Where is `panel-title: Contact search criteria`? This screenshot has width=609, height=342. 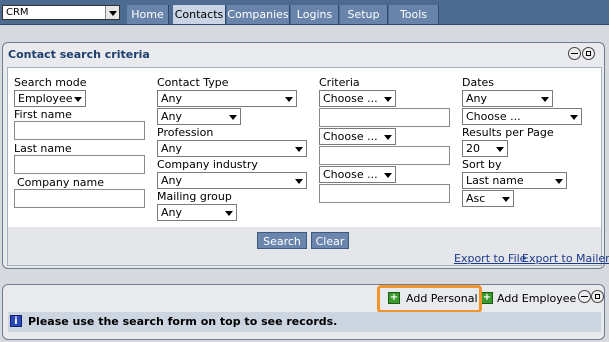 panel-title: Contact search criteria is located at coordinates (79, 54).